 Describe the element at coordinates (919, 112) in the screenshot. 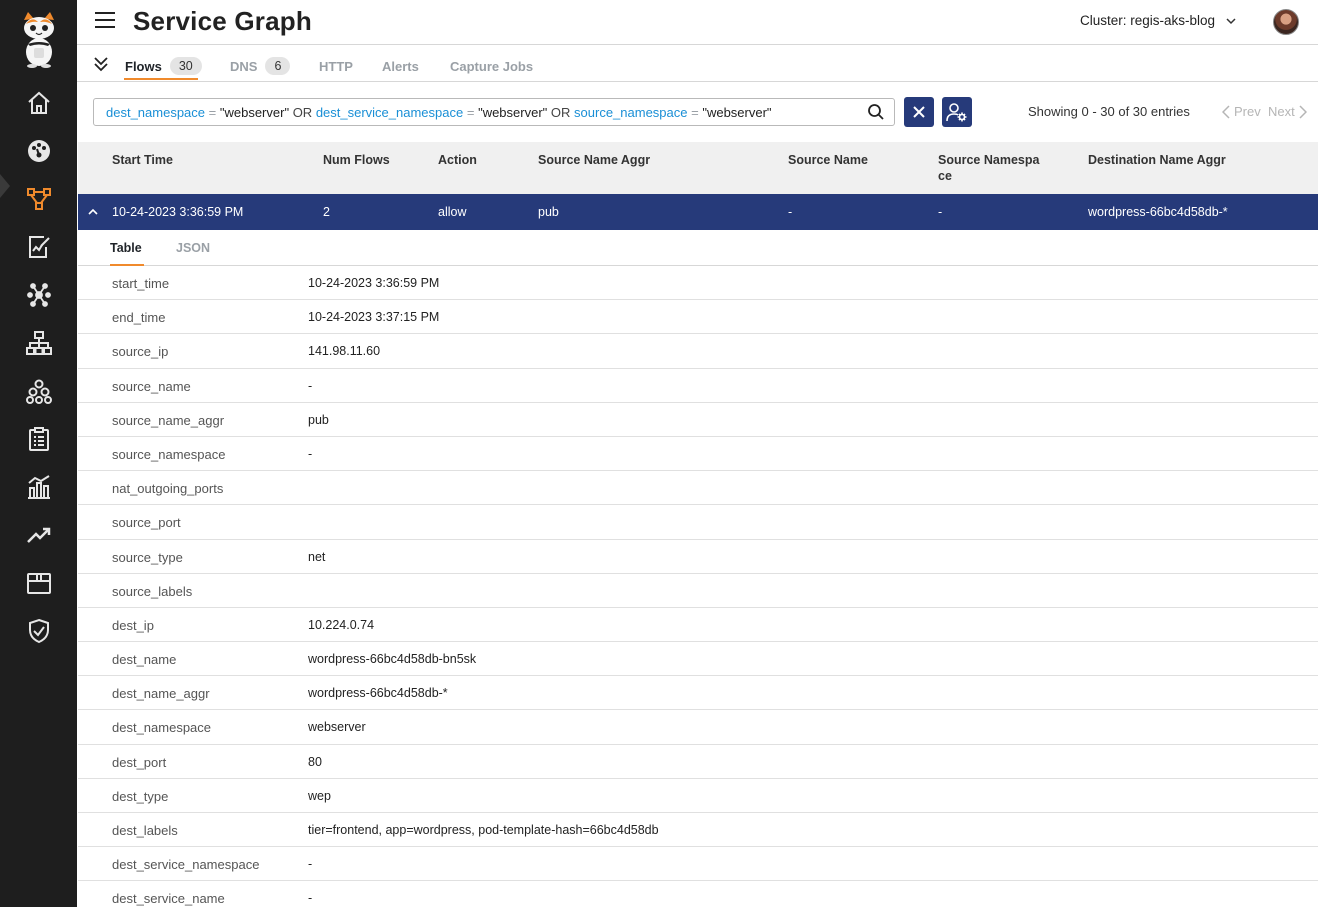

I see `clear-query-button` at that location.